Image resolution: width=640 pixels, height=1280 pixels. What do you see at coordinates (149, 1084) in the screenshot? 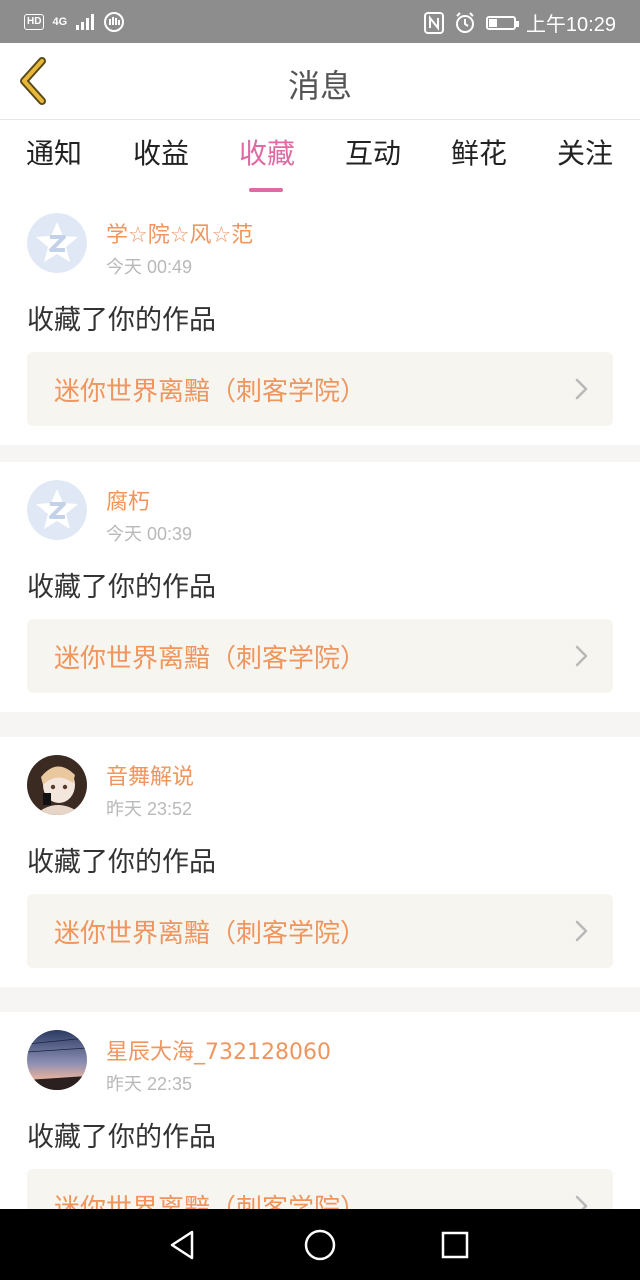
I see `timestamp: 昨天 22:35` at bounding box center [149, 1084].